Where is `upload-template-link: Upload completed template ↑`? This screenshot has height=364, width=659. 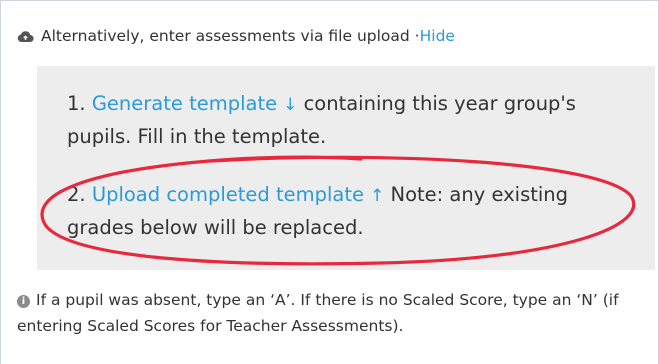
upload-template-link: Upload completed template ↑ is located at coordinates (238, 194).